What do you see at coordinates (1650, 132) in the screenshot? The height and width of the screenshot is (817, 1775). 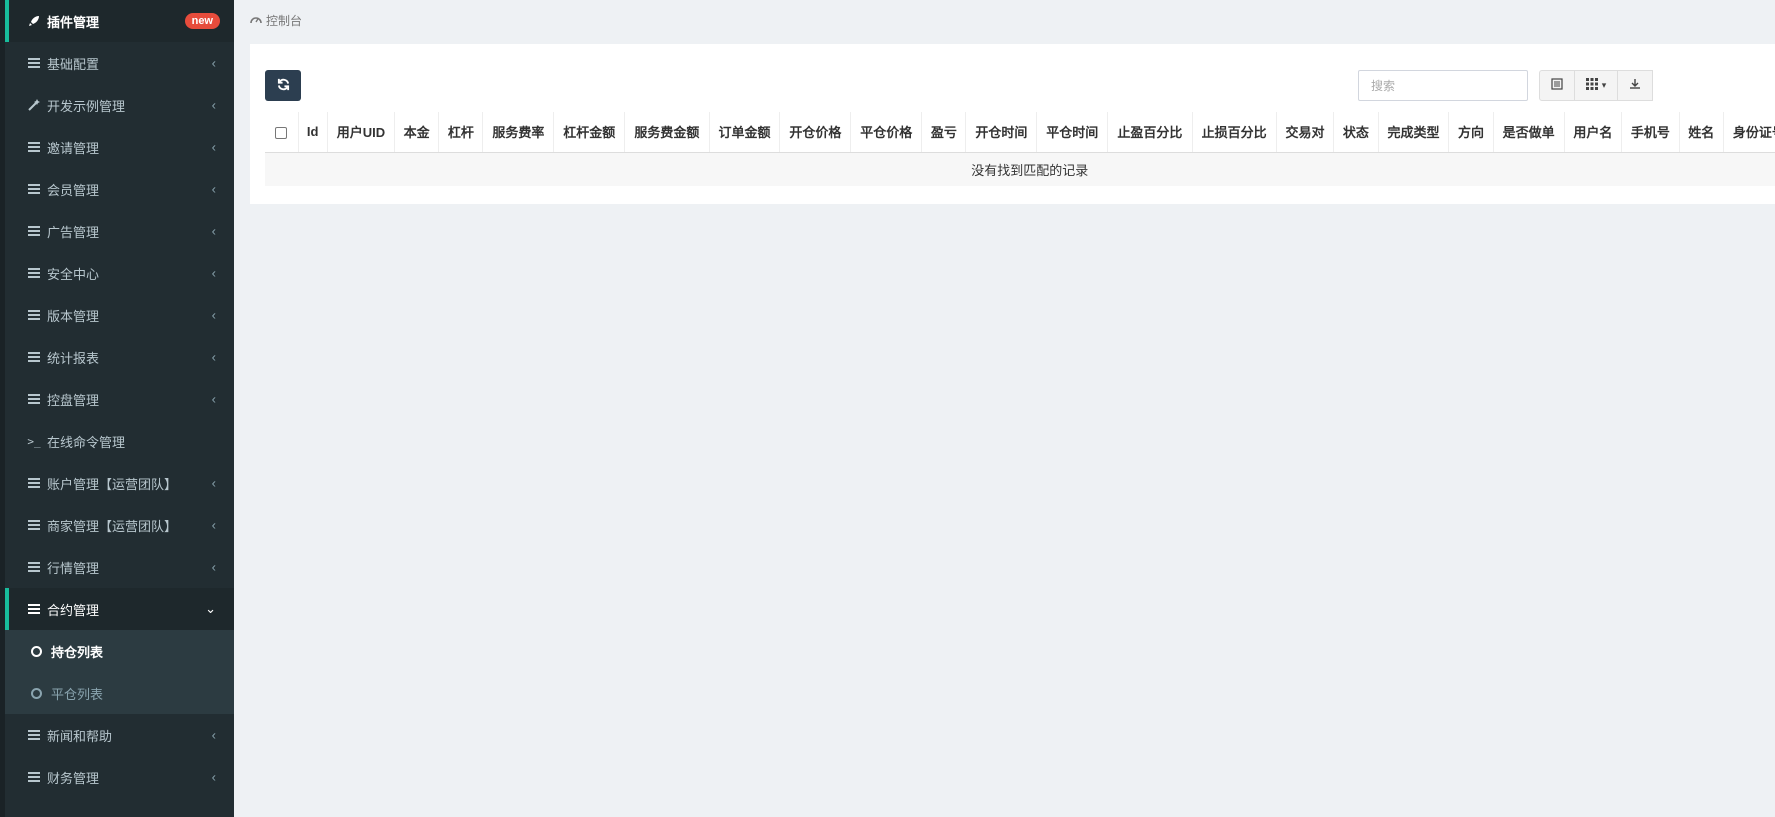 I see `column-header: 手机号` at bounding box center [1650, 132].